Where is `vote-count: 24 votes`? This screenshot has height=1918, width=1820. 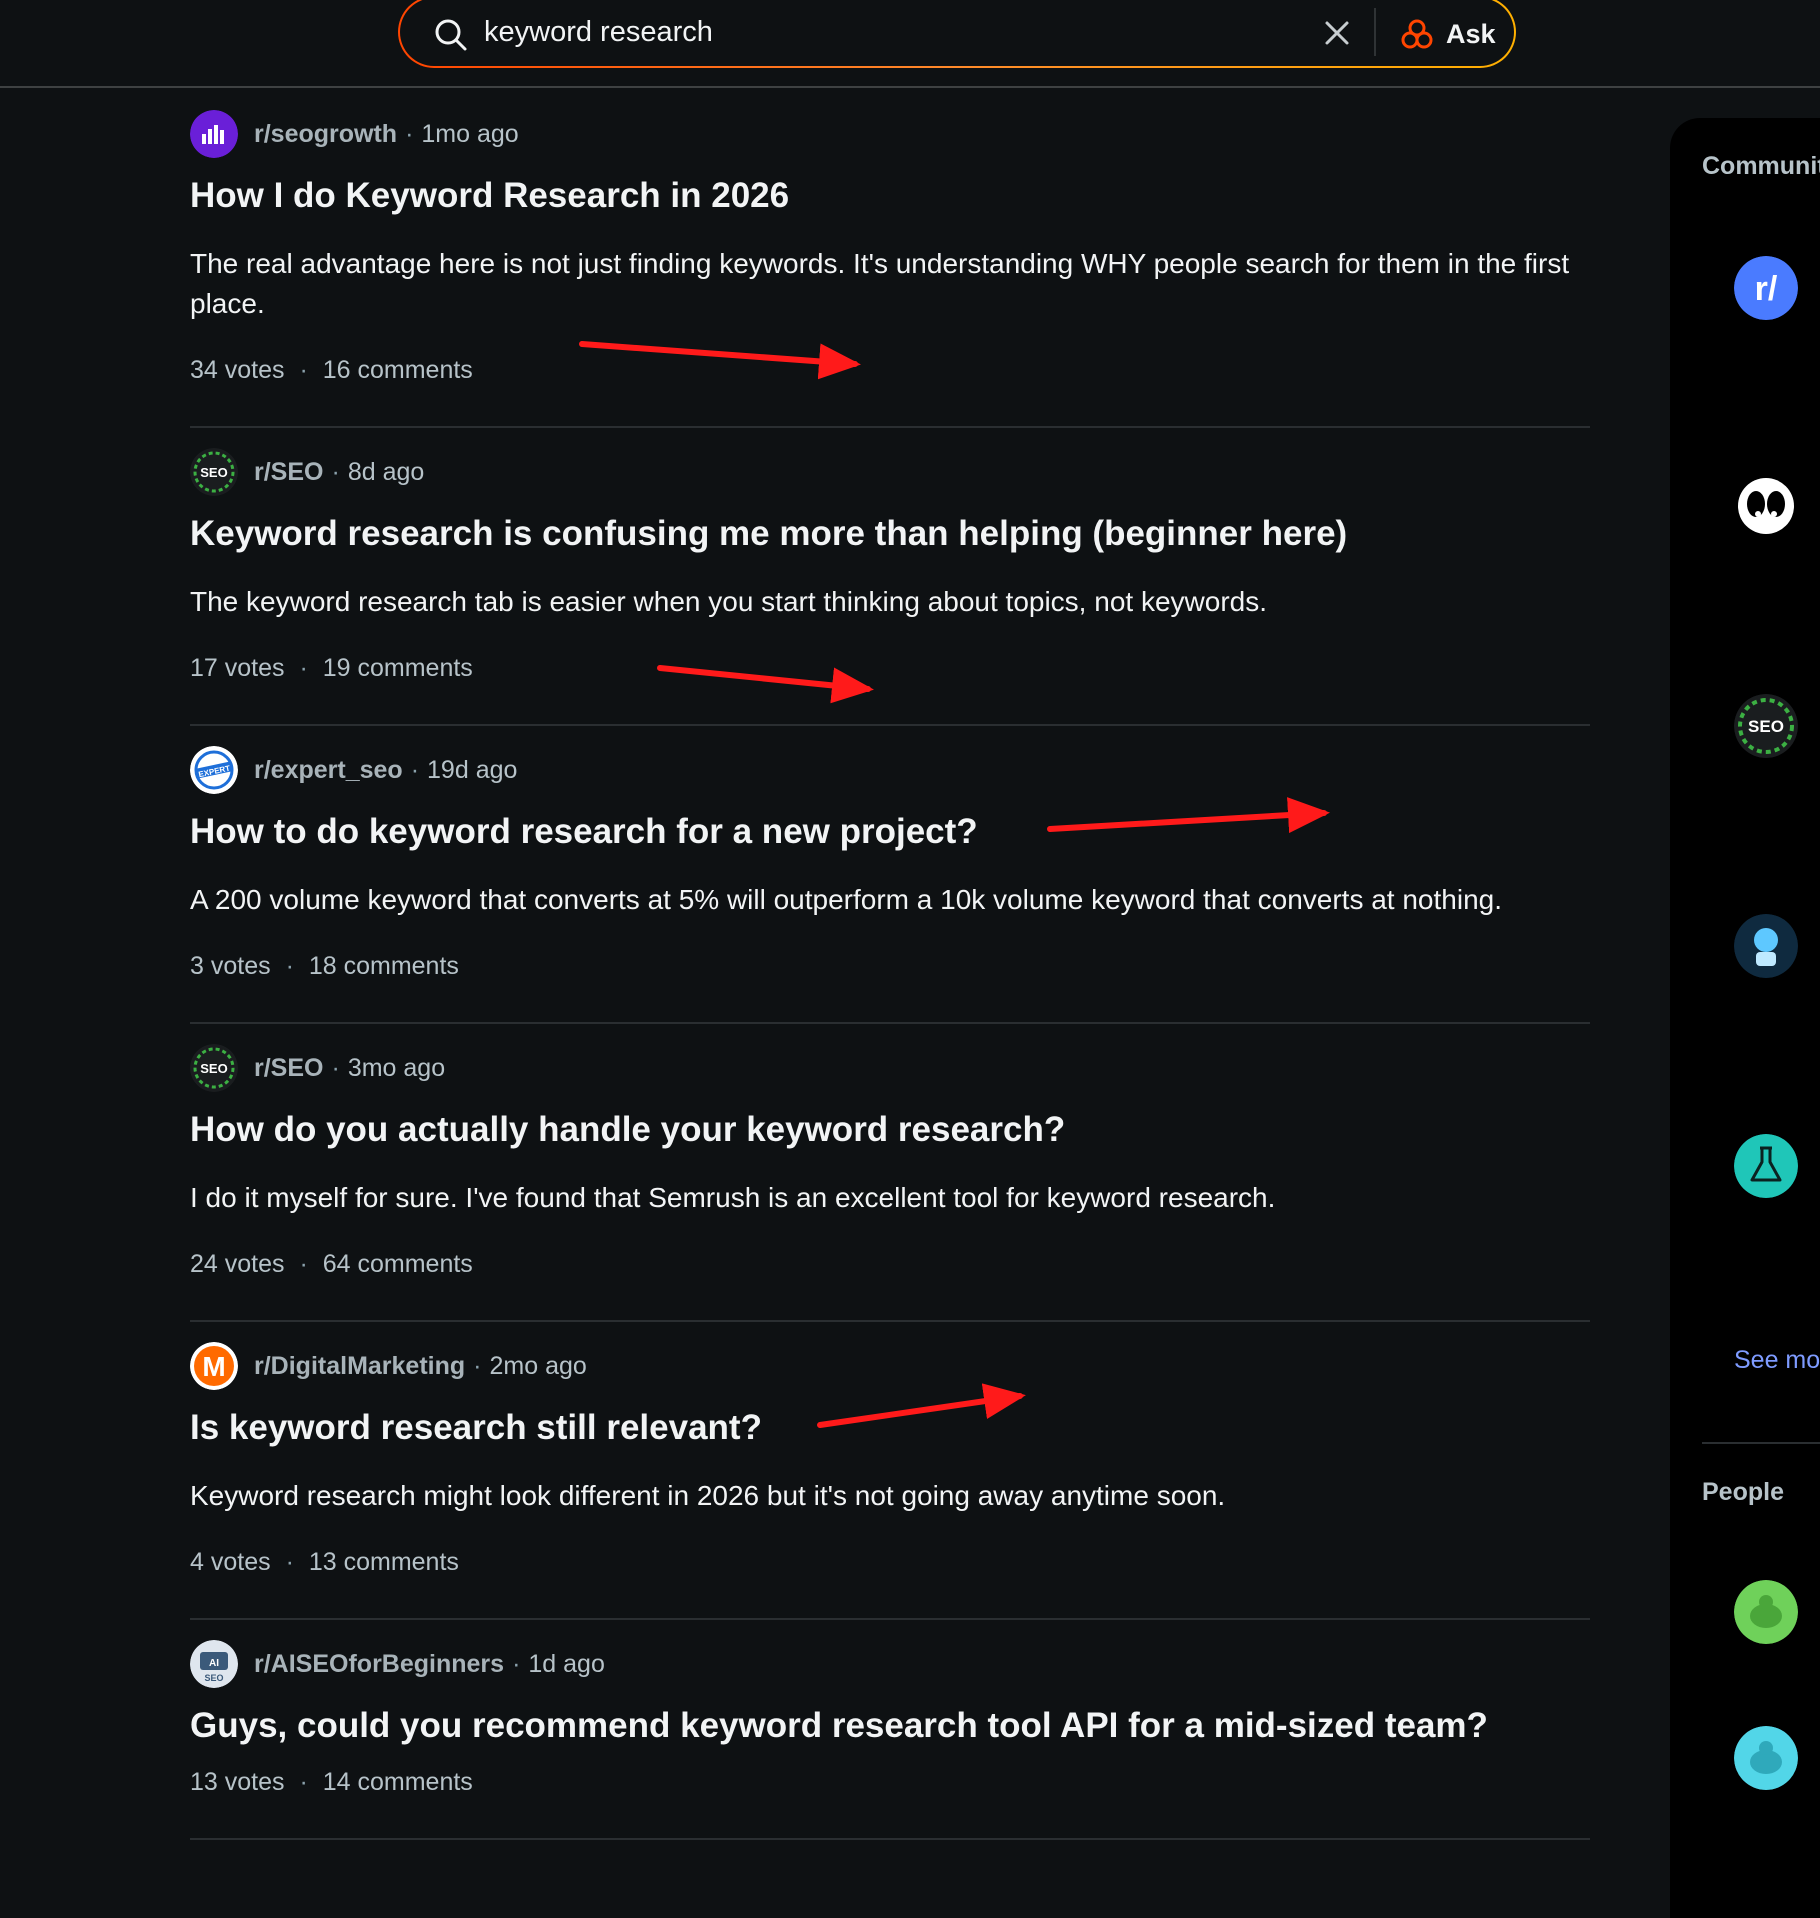
vote-count: 24 votes is located at coordinates (237, 1264).